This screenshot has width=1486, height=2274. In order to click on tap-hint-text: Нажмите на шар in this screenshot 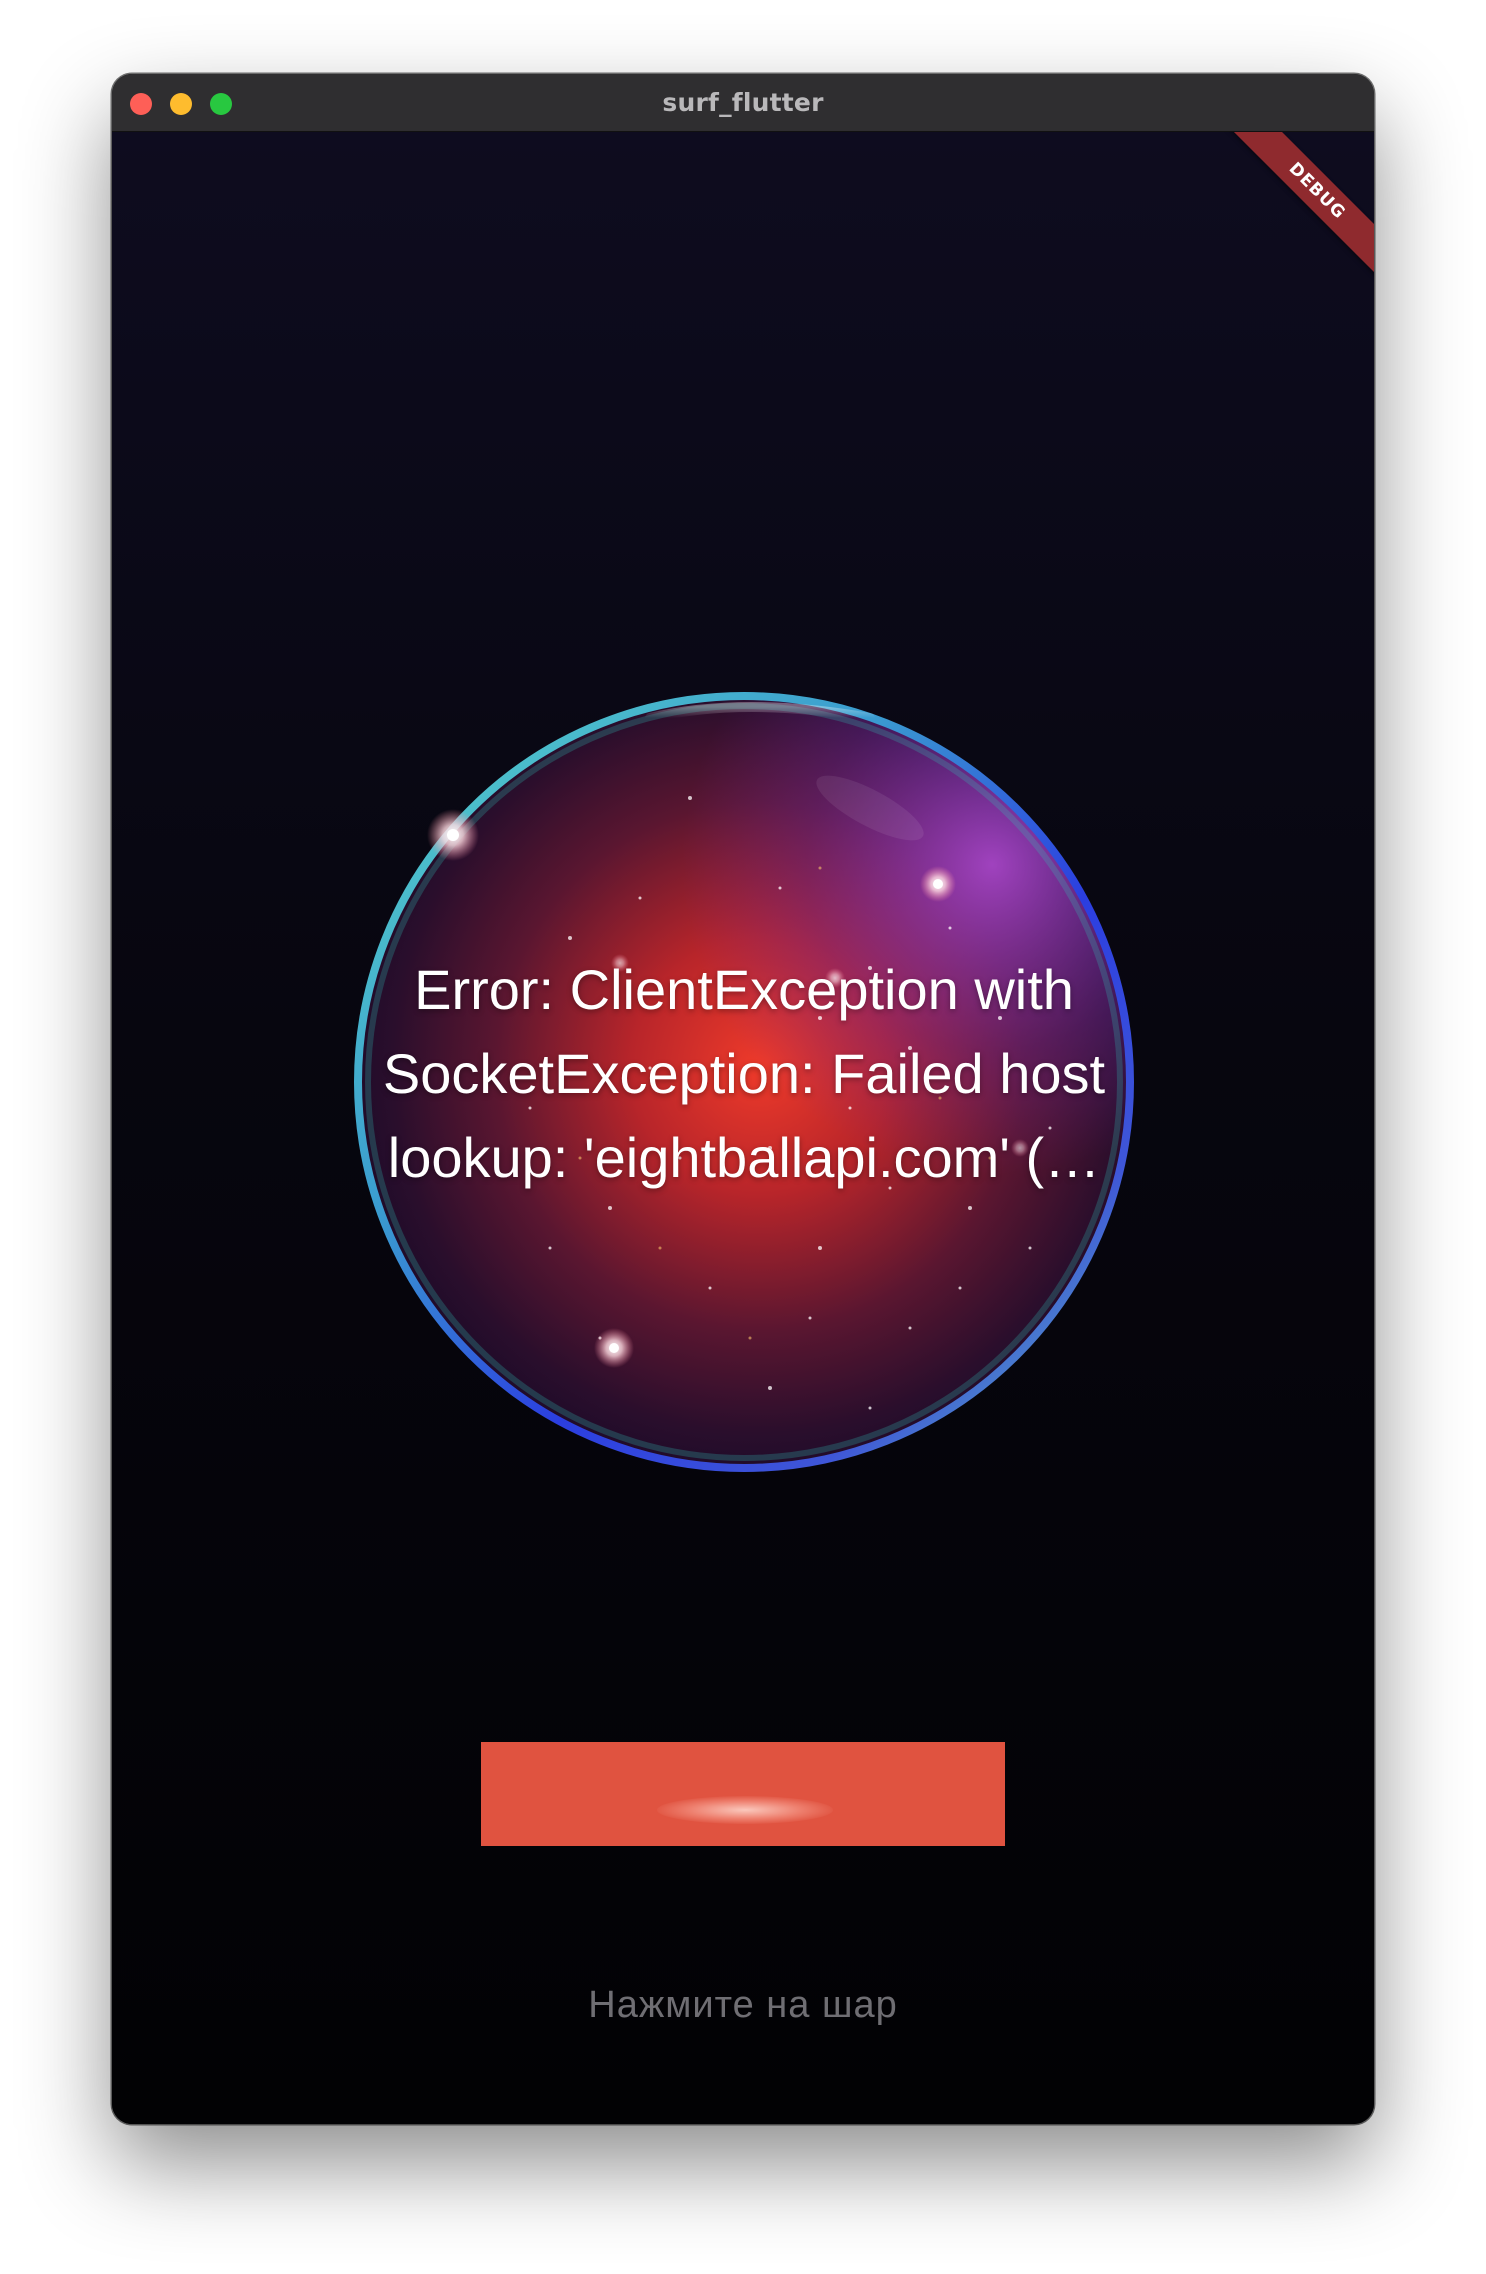, I will do `click(743, 2005)`.